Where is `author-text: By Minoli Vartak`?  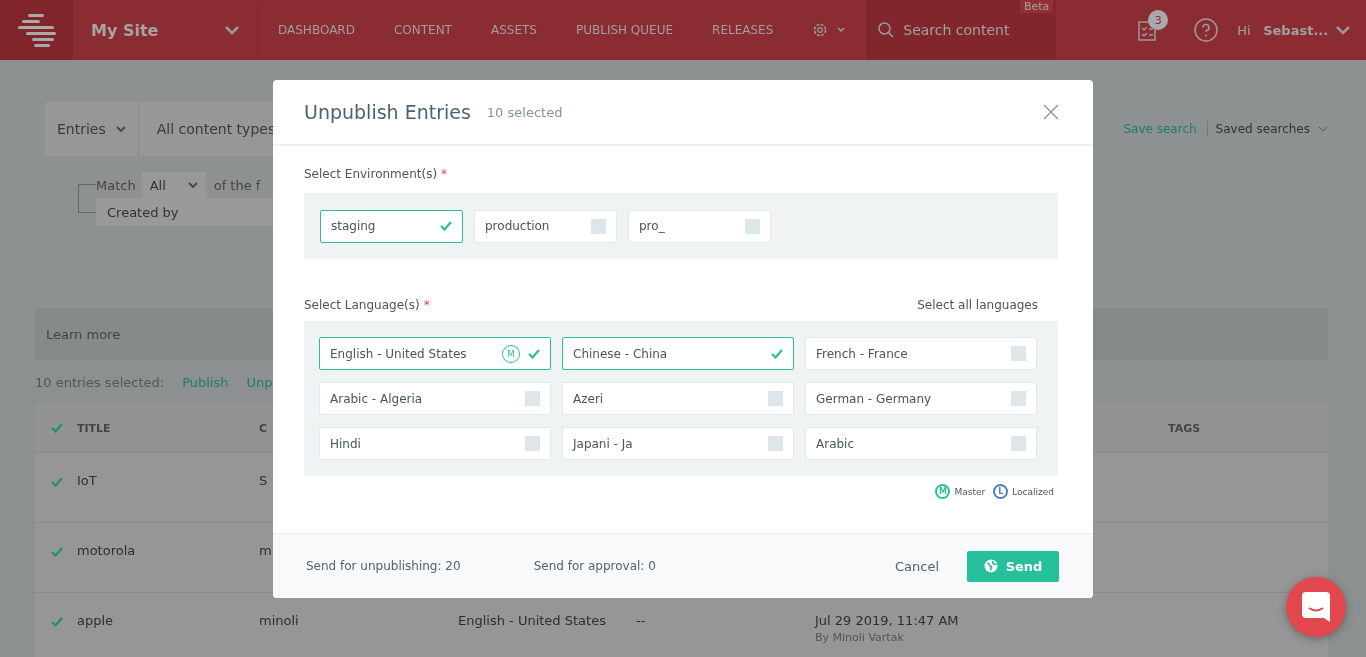
author-text: By Minoli Vartak is located at coordinates (860, 637).